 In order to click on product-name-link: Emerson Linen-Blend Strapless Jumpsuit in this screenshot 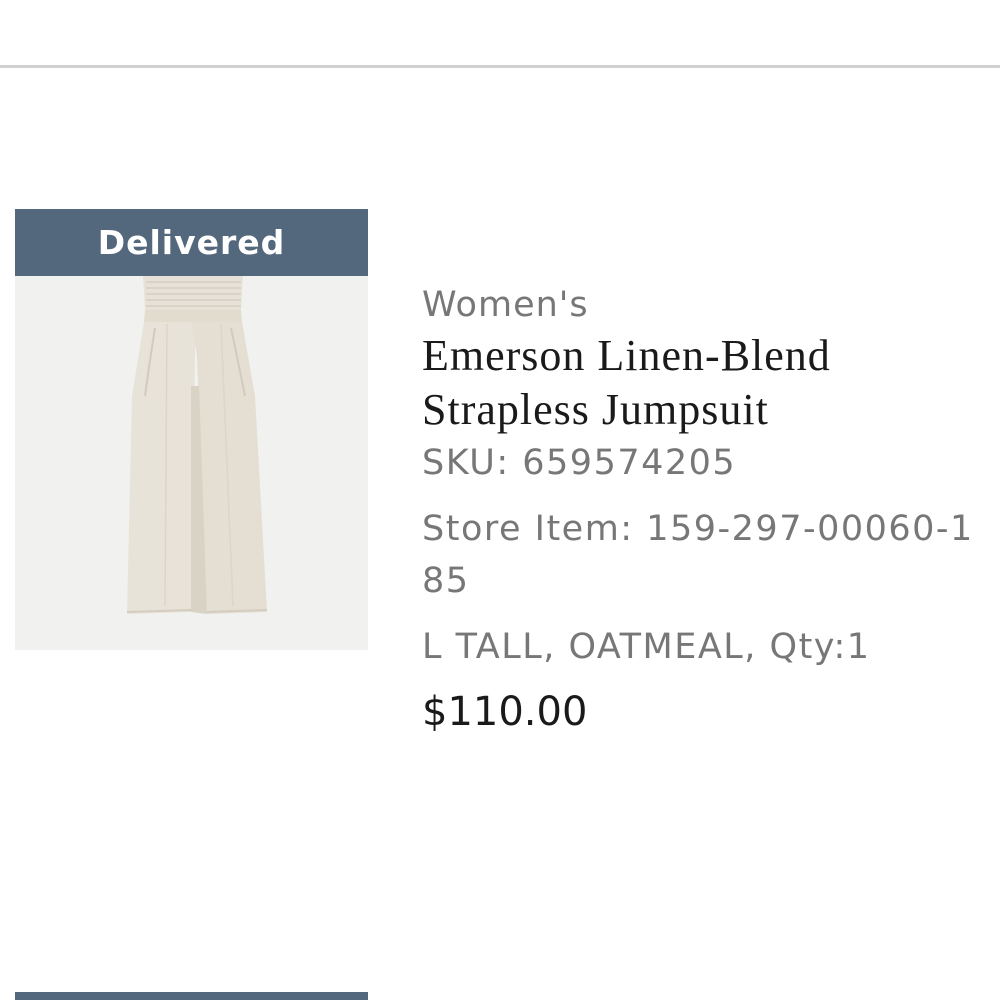, I will do `click(709, 383)`.